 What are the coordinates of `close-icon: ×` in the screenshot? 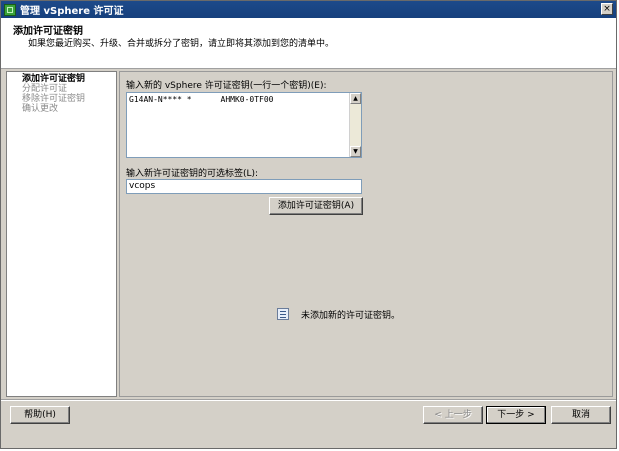 It's located at (607, 9).